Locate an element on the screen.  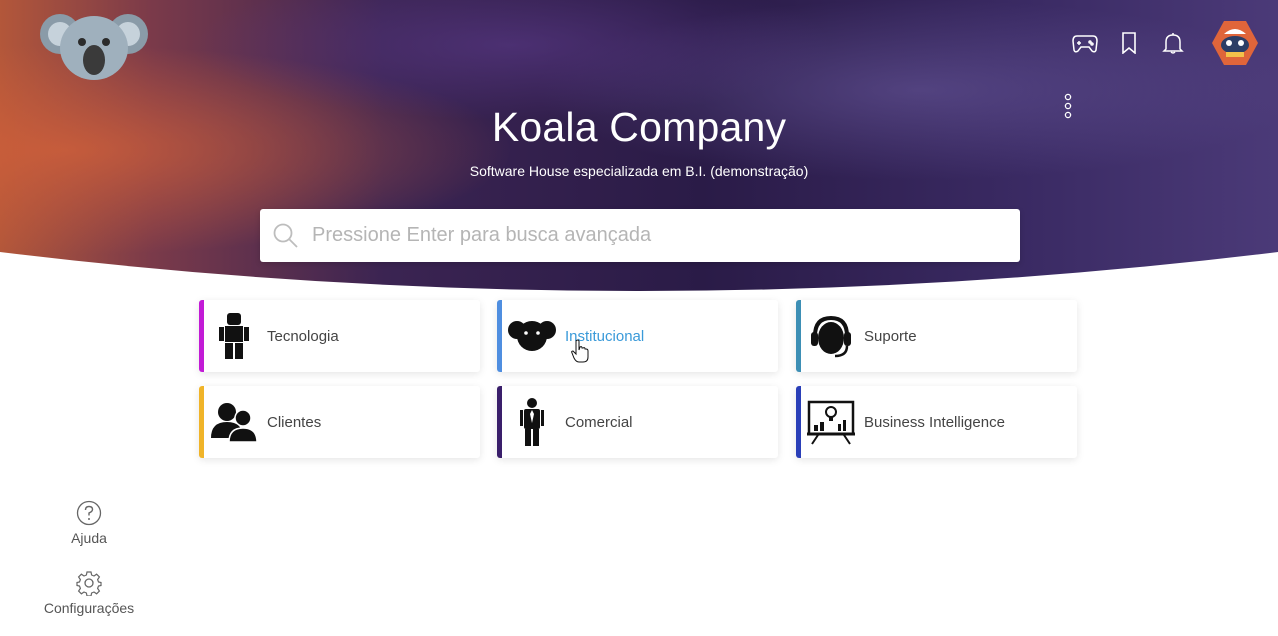
search-bar is located at coordinates (640, 235).